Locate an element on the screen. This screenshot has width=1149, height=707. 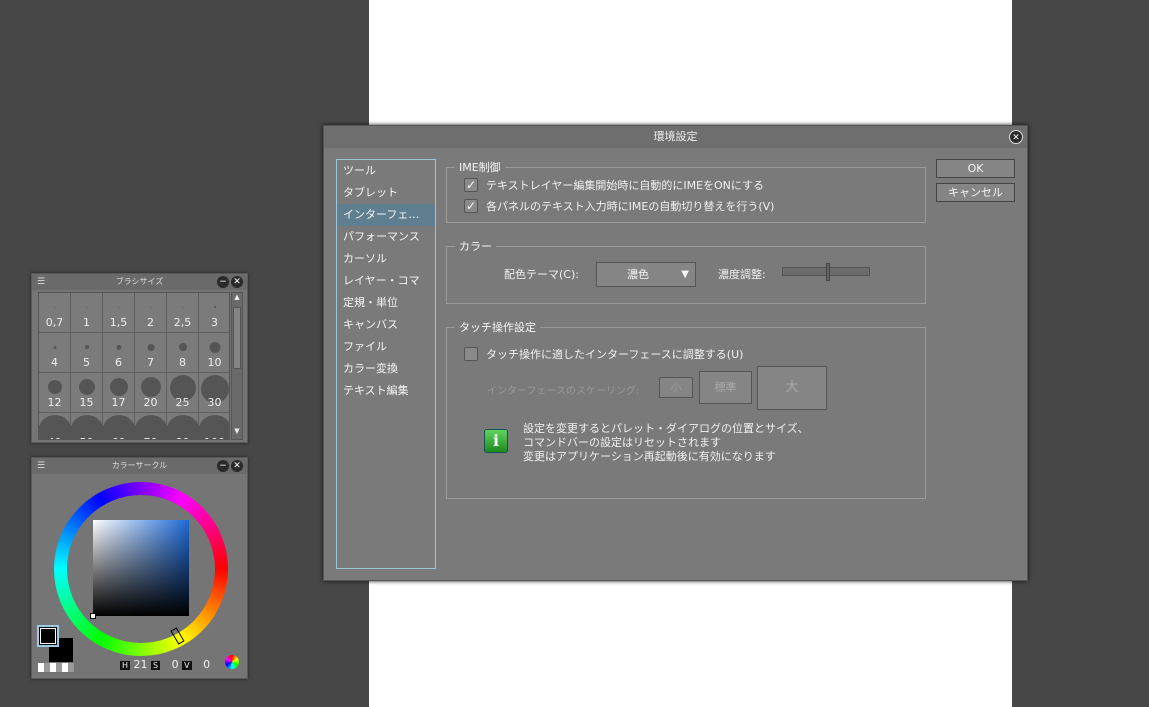
brush-size-label: 17 is located at coordinates (118, 402).